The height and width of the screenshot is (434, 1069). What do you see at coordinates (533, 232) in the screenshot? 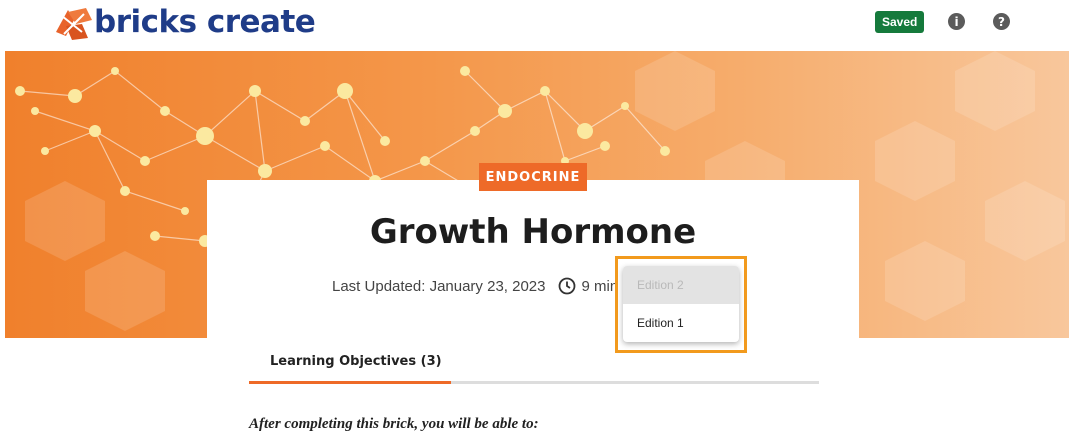
I see `brick-title: Growth Hormone` at bounding box center [533, 232].